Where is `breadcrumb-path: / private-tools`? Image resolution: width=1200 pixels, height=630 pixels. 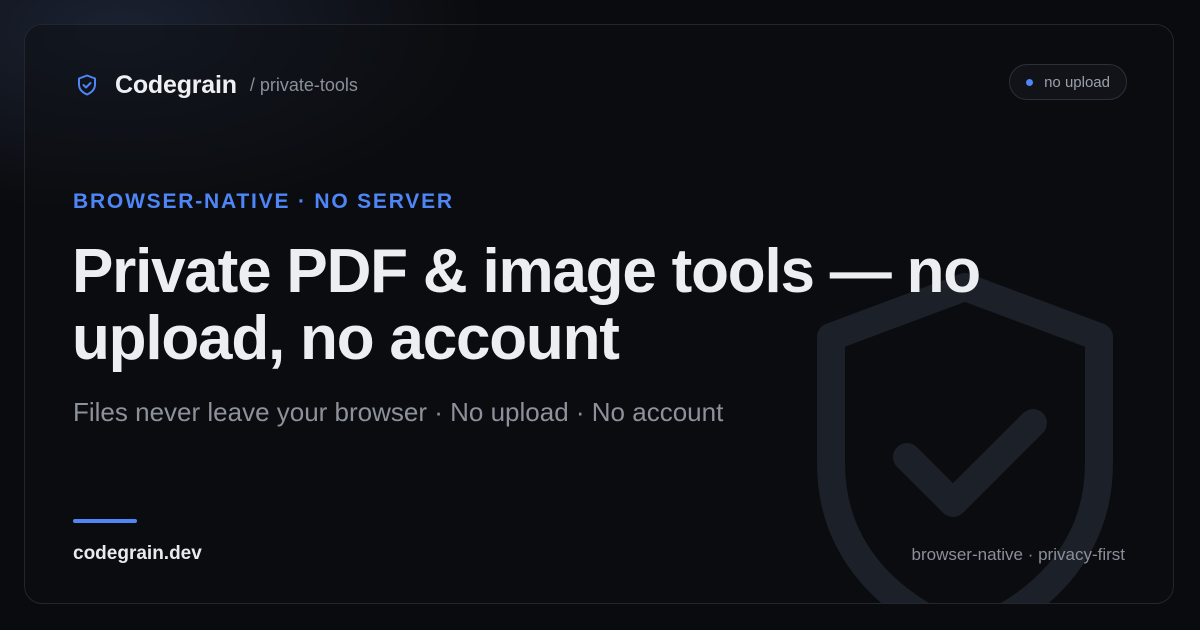
breadcrumb-path: / private-tools is located at coordinates (303, 84).